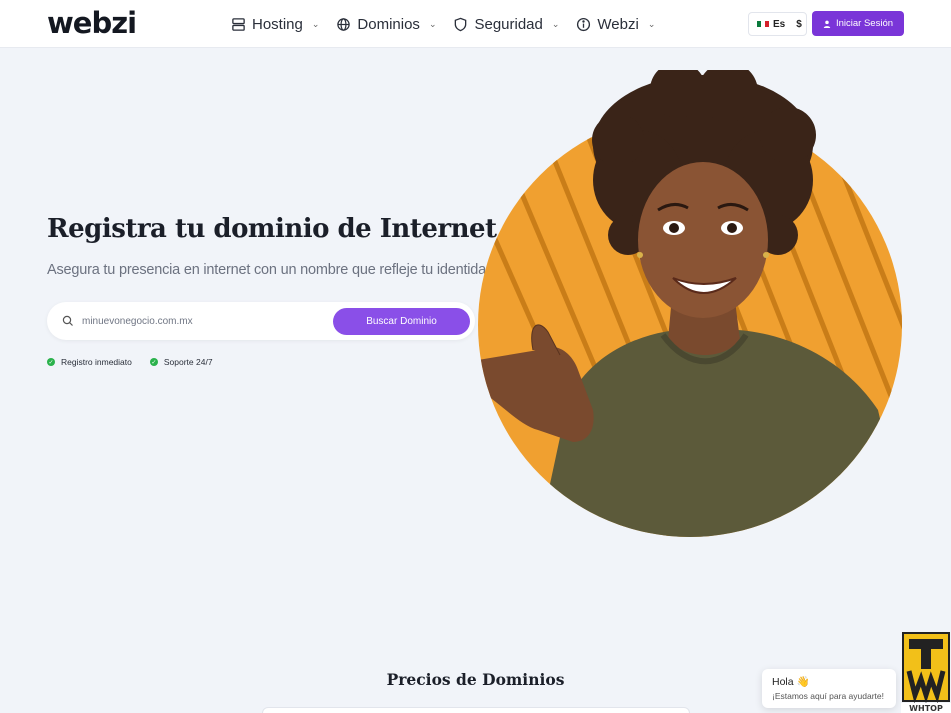  I want to click on login-label: Iniciar Sesión, so click(864, 23).